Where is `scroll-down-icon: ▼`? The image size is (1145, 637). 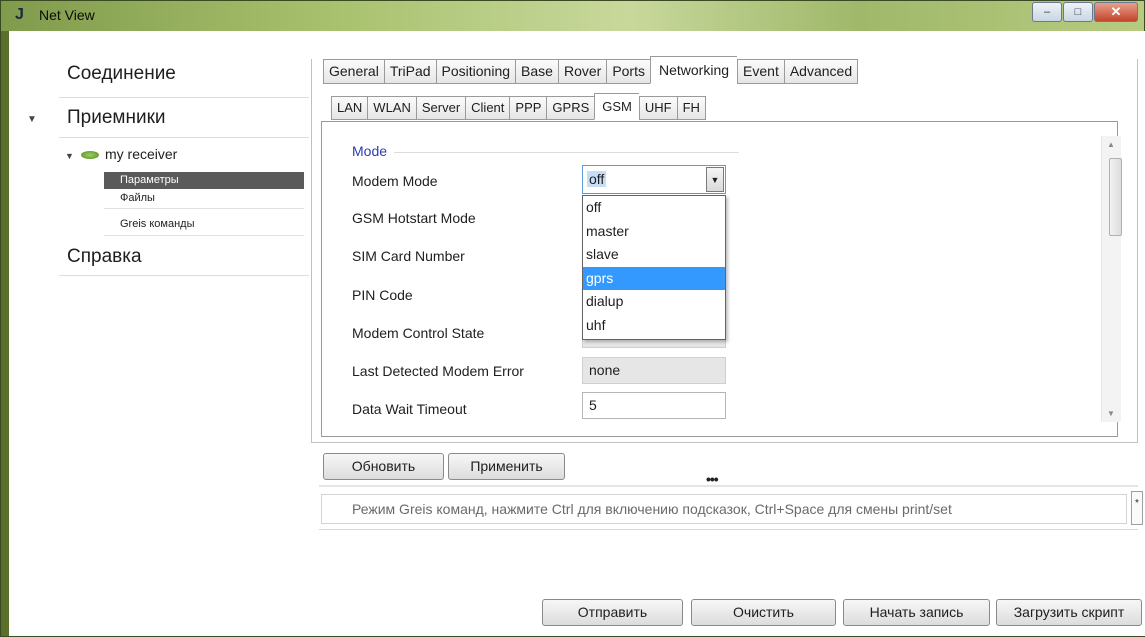
scroll-down-icon: ▼ is located at coordinates (1111, 413).